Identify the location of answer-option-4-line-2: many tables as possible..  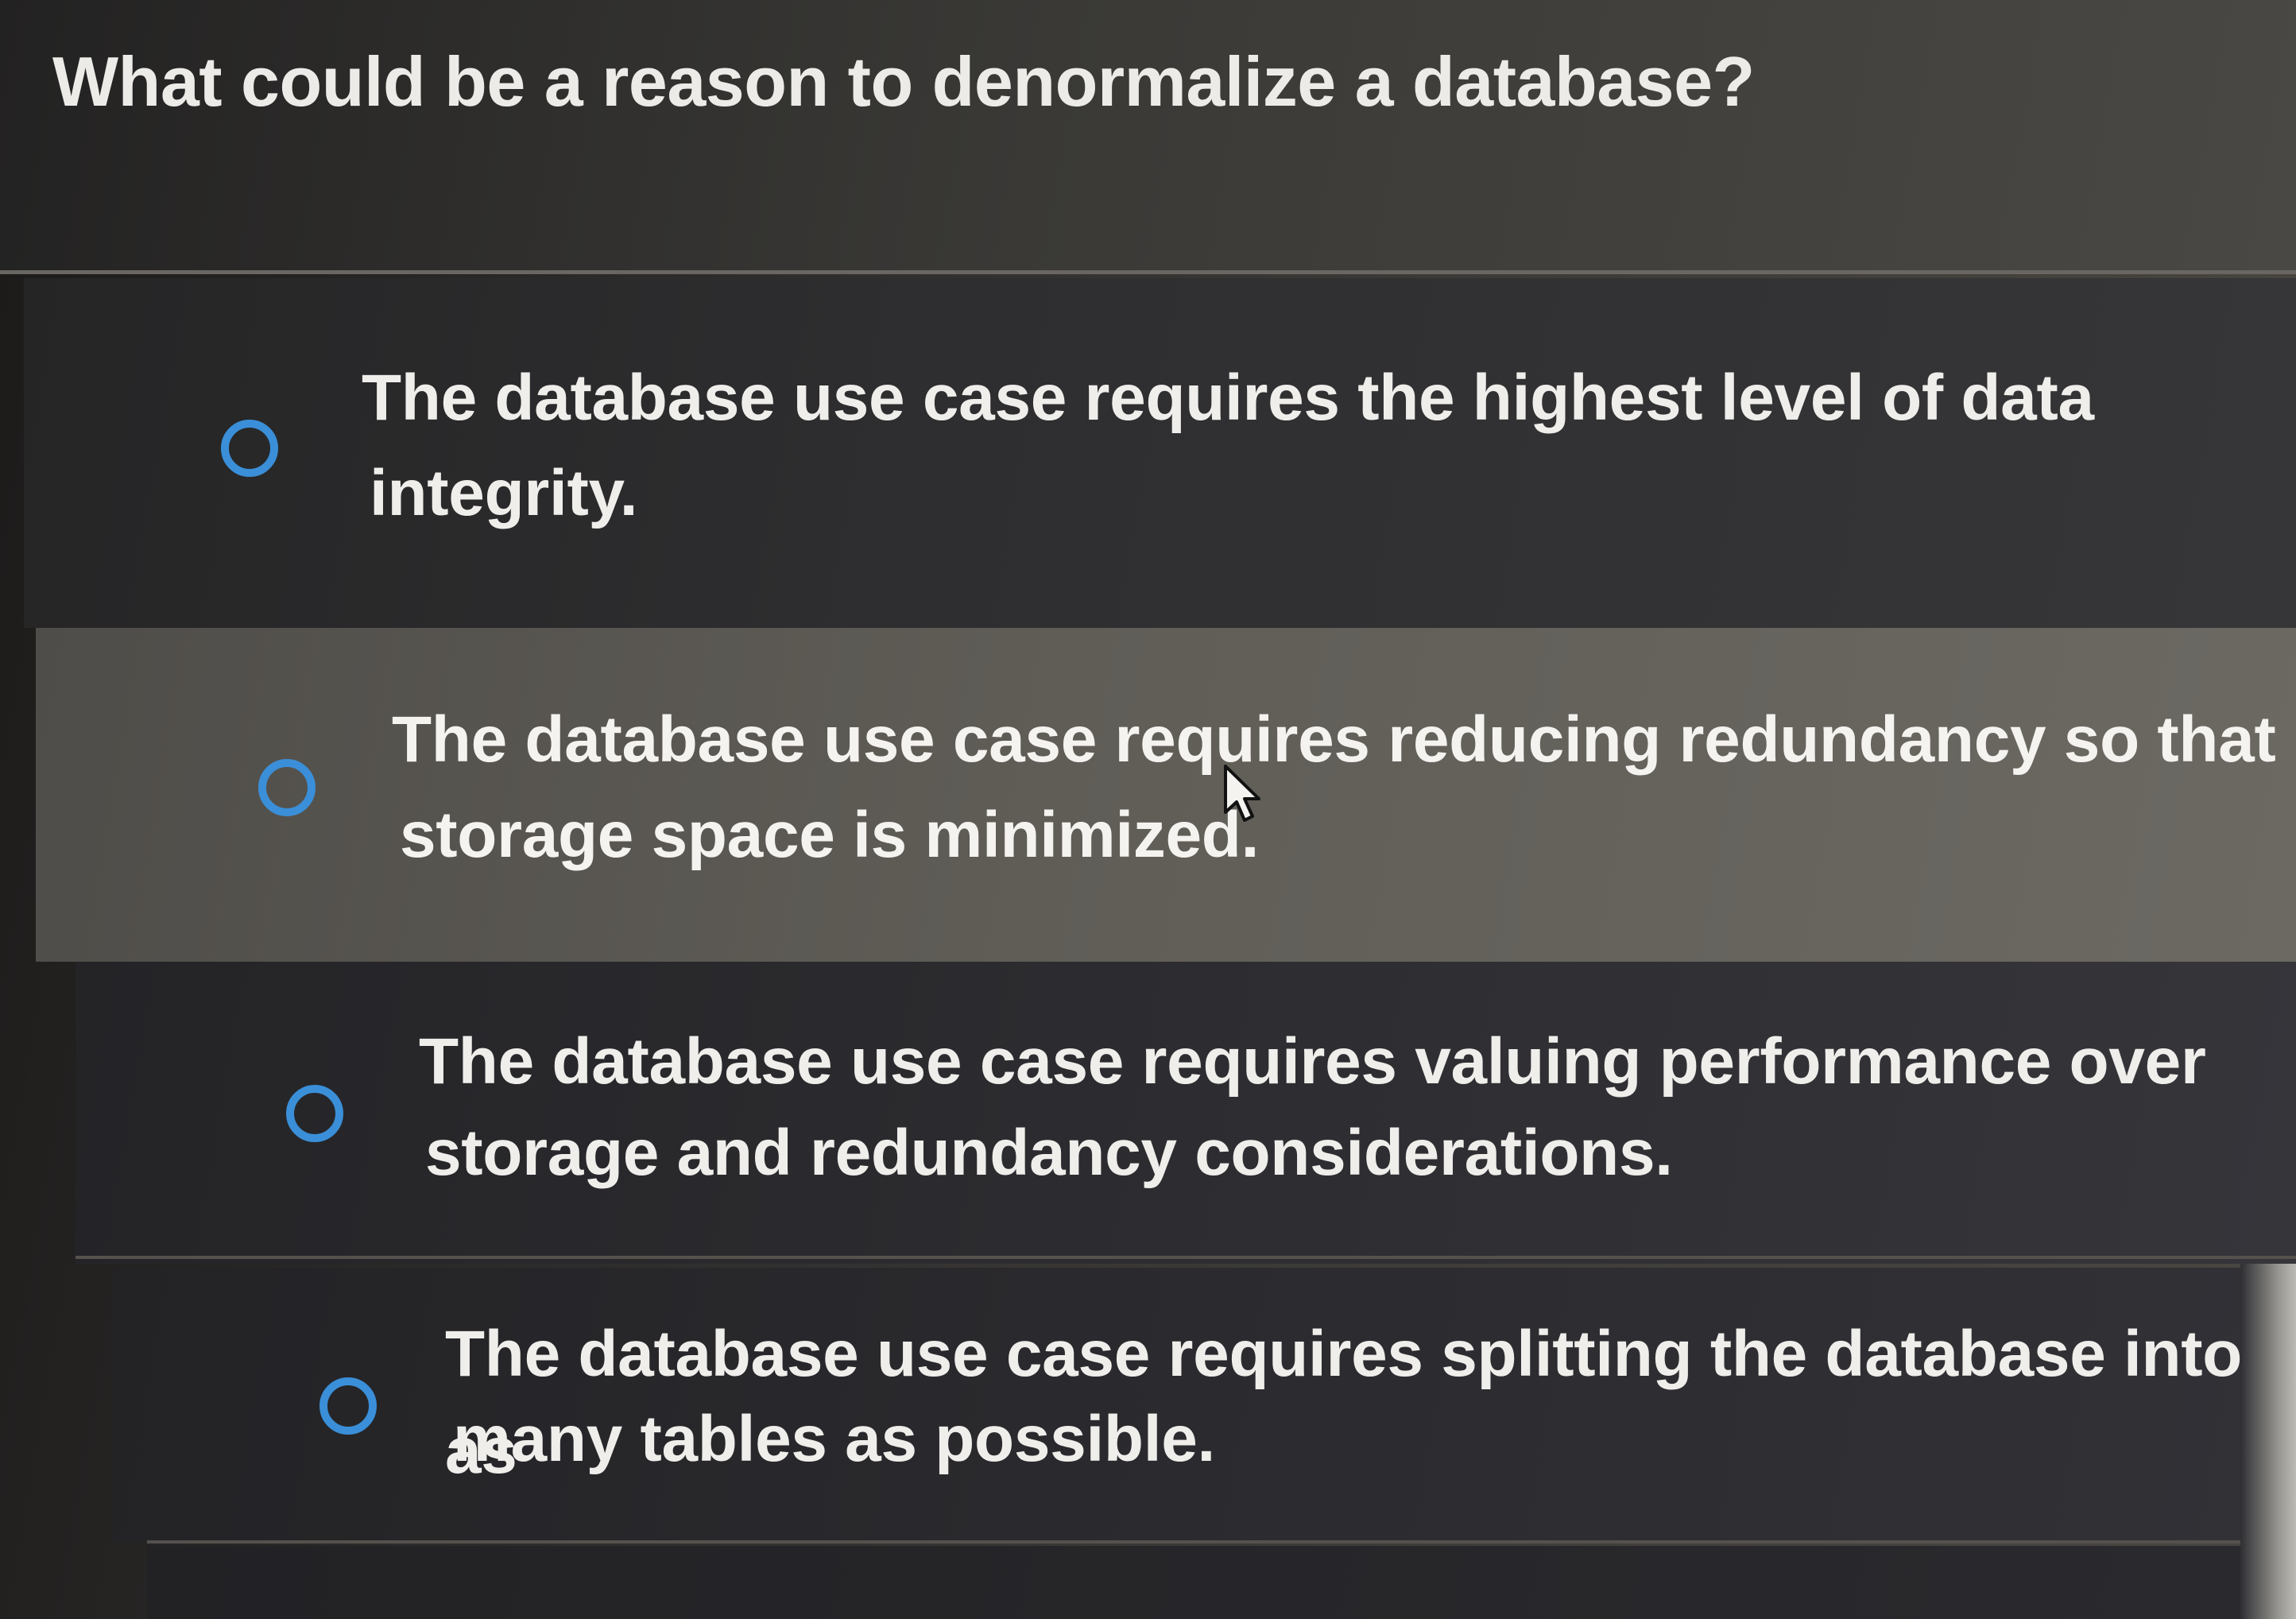
(834, 1439).